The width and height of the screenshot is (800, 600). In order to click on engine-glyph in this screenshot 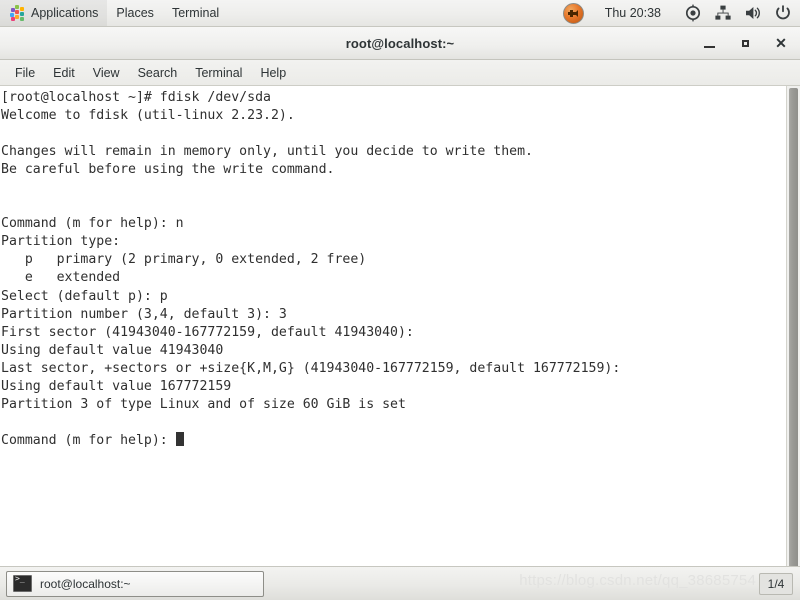, I will do `click(572, 13)`.